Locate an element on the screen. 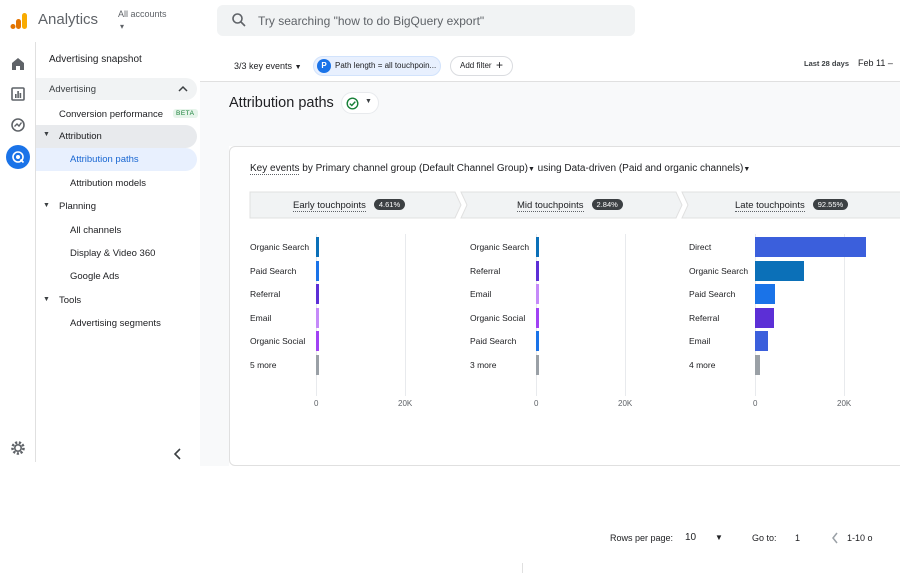  search-bar is located at coordinates (426, 20).